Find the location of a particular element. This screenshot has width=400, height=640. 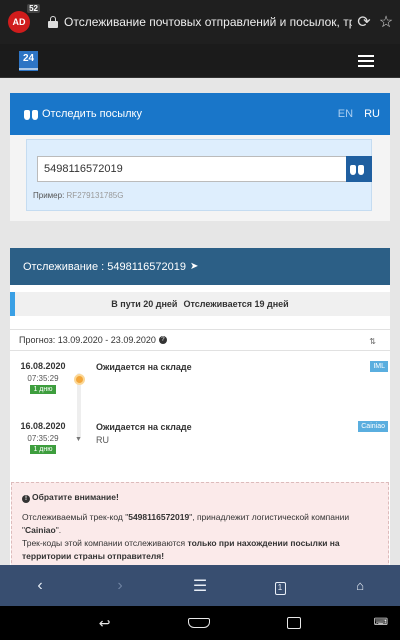

notice-title-text: Обратите внимание! is located at coordinates (75, 497).